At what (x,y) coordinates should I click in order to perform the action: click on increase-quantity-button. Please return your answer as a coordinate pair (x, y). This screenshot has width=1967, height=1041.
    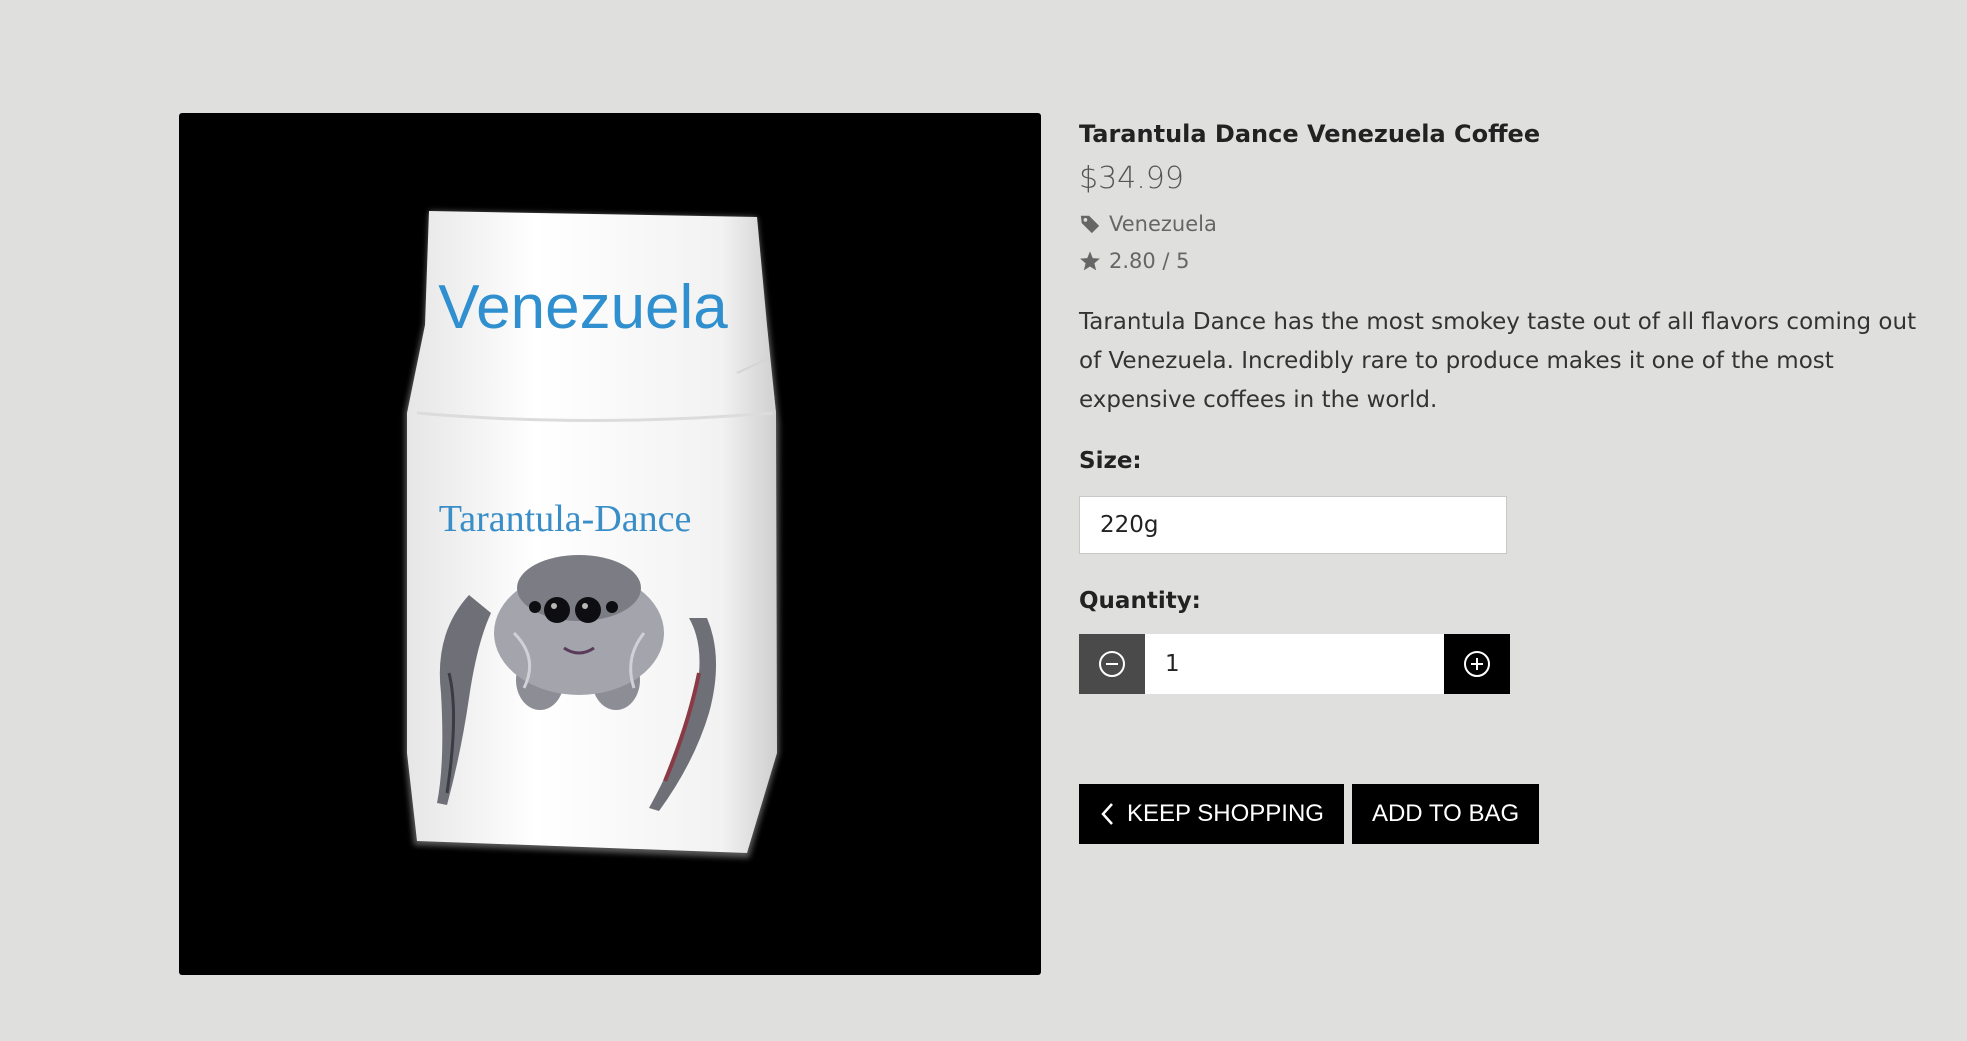
    Looking at the image, I should click on (1477, 664).